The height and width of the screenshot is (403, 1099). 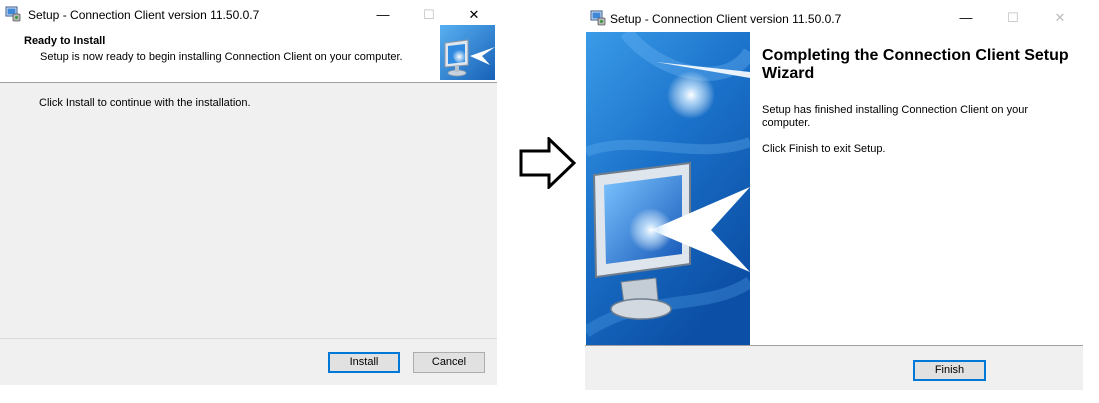 I want to click on footer-divider, so click(x=248, y=338).